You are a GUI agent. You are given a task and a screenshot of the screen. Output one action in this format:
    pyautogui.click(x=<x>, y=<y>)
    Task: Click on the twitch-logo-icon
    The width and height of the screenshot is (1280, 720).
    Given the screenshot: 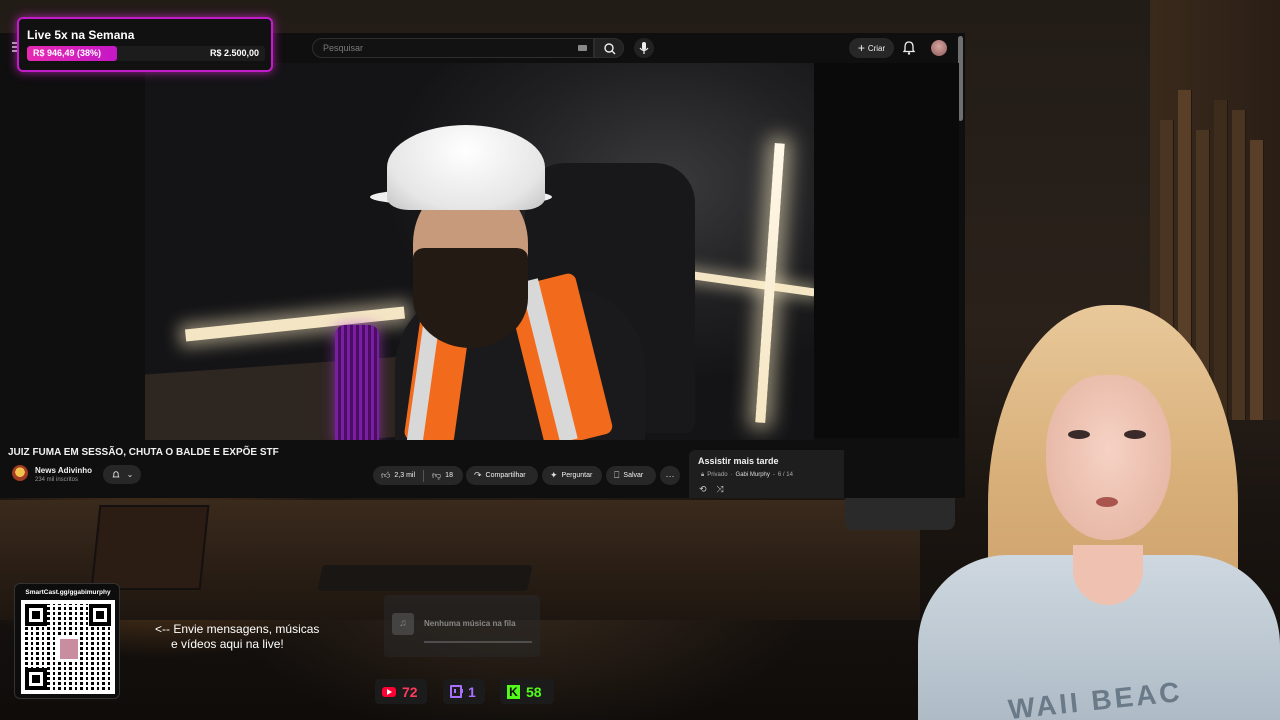 What is the action you would take?
    pyautogui.click(x=456, y=691)
    